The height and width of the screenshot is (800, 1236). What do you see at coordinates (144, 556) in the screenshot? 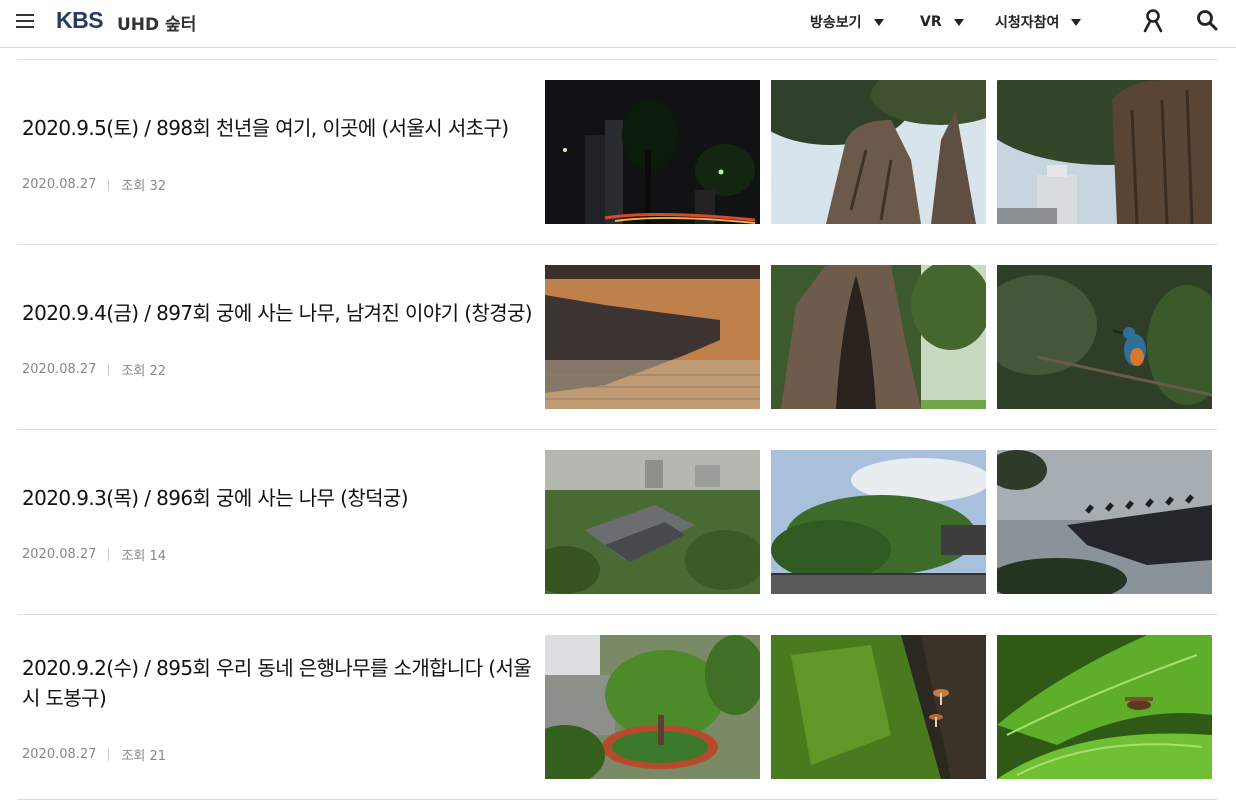
I see `episode-views: 조회 14` at bounding box center [144, 556].